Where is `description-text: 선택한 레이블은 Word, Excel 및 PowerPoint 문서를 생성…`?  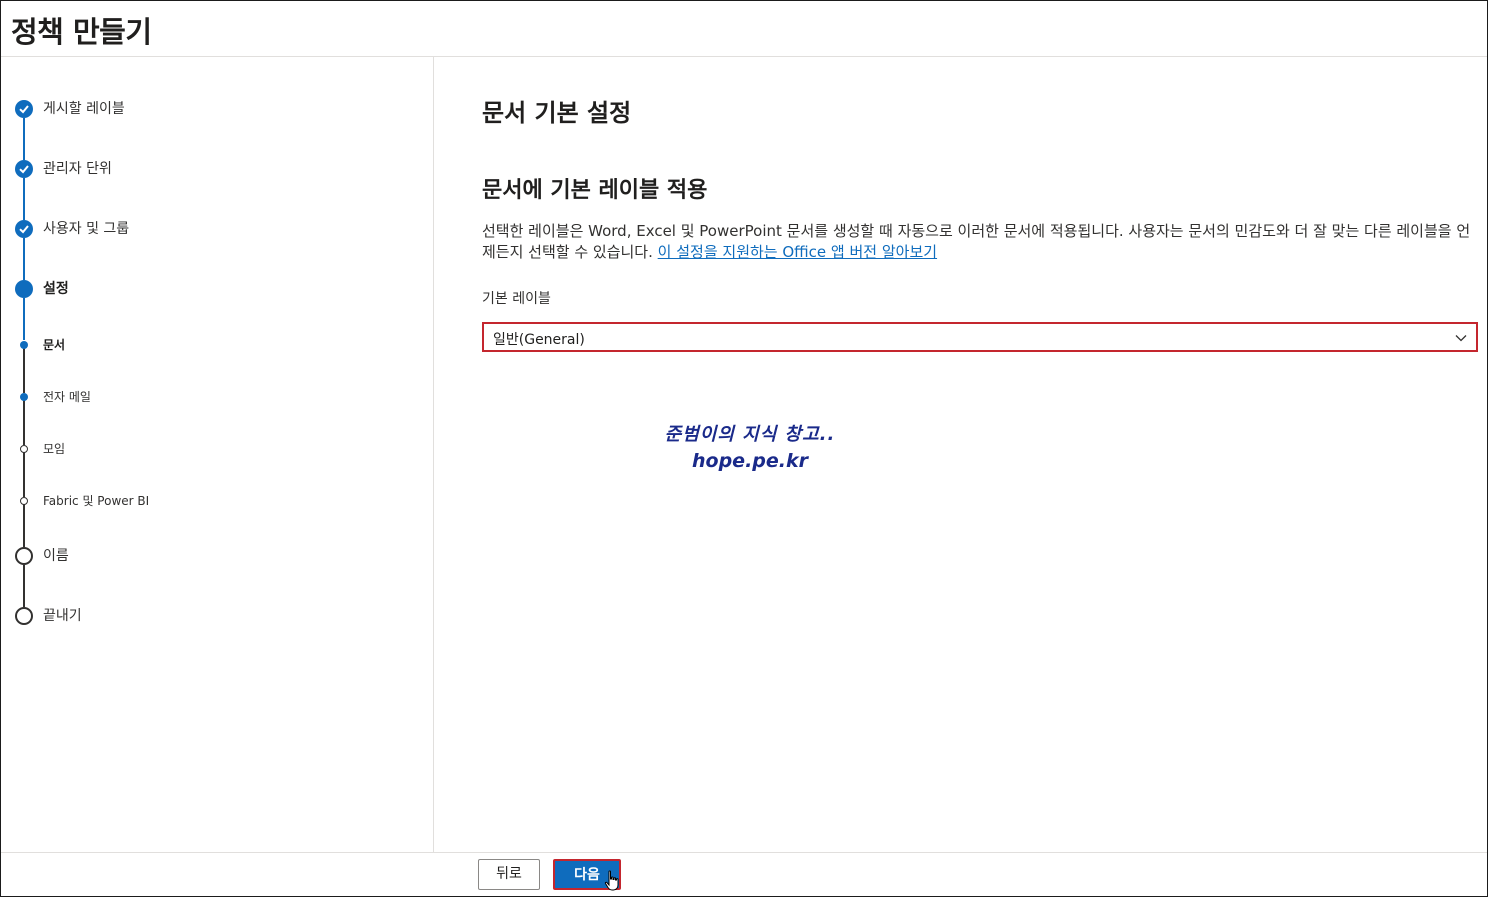
description-text: 선택한 레이블은 Word, Excel 및 PowerPoint 문서를 생성… is located at coordinates (981, 242).